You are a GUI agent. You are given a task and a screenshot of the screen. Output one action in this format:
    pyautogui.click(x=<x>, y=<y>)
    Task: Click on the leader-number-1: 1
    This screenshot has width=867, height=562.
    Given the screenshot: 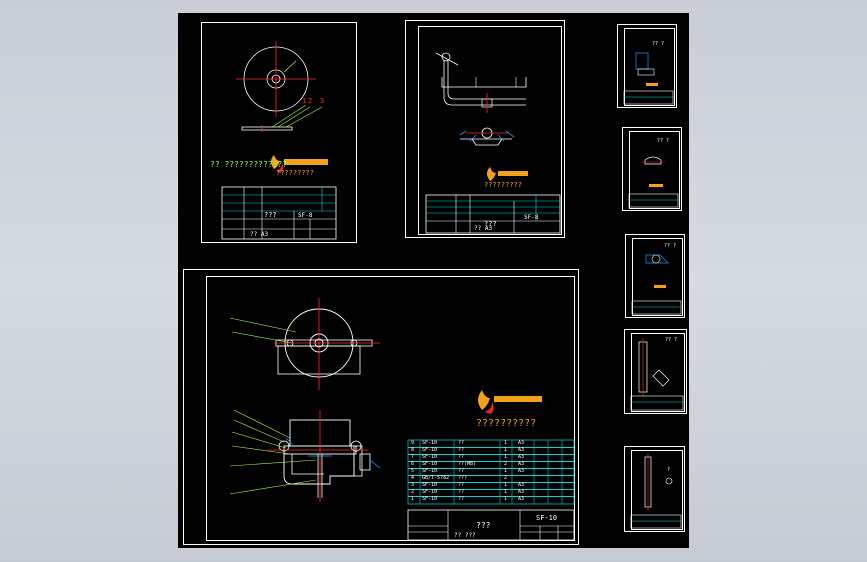 What is the action you would take?
    pyautogui.click(x=304, y=101)
    